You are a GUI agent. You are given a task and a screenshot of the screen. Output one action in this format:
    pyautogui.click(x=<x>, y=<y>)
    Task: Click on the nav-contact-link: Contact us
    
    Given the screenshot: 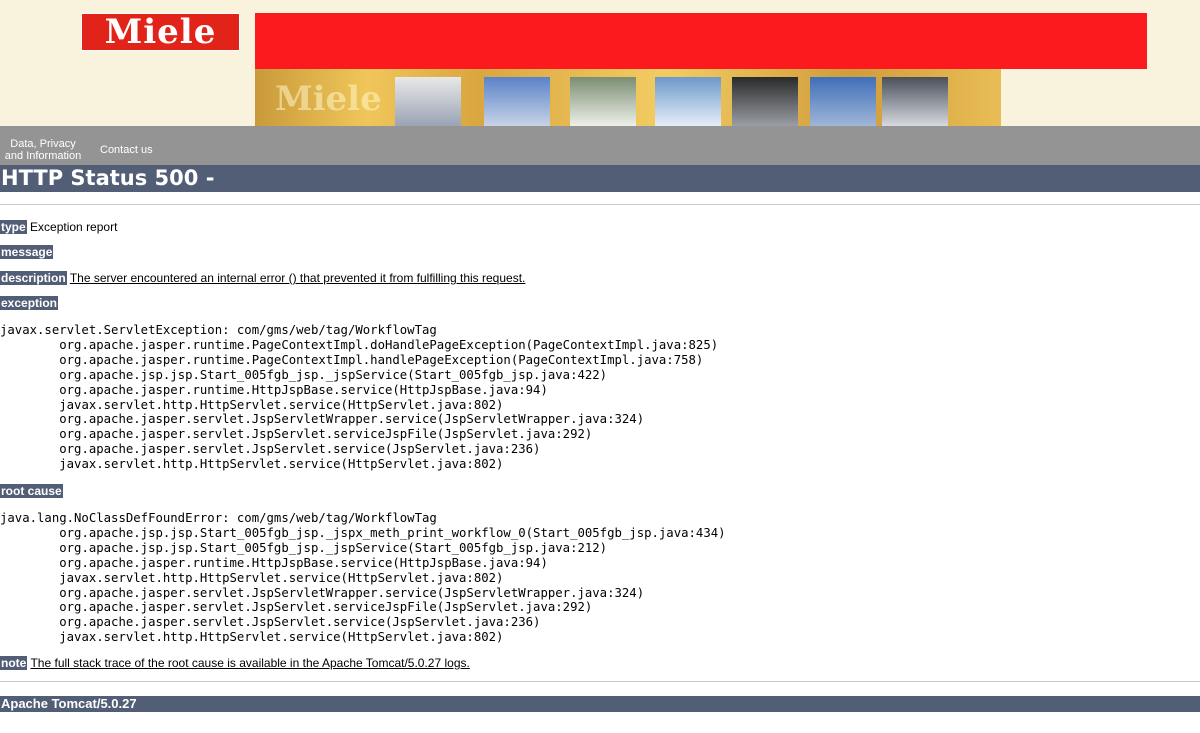 What is the action you would take?
    pyautogui.click(x=126, y=150)
    